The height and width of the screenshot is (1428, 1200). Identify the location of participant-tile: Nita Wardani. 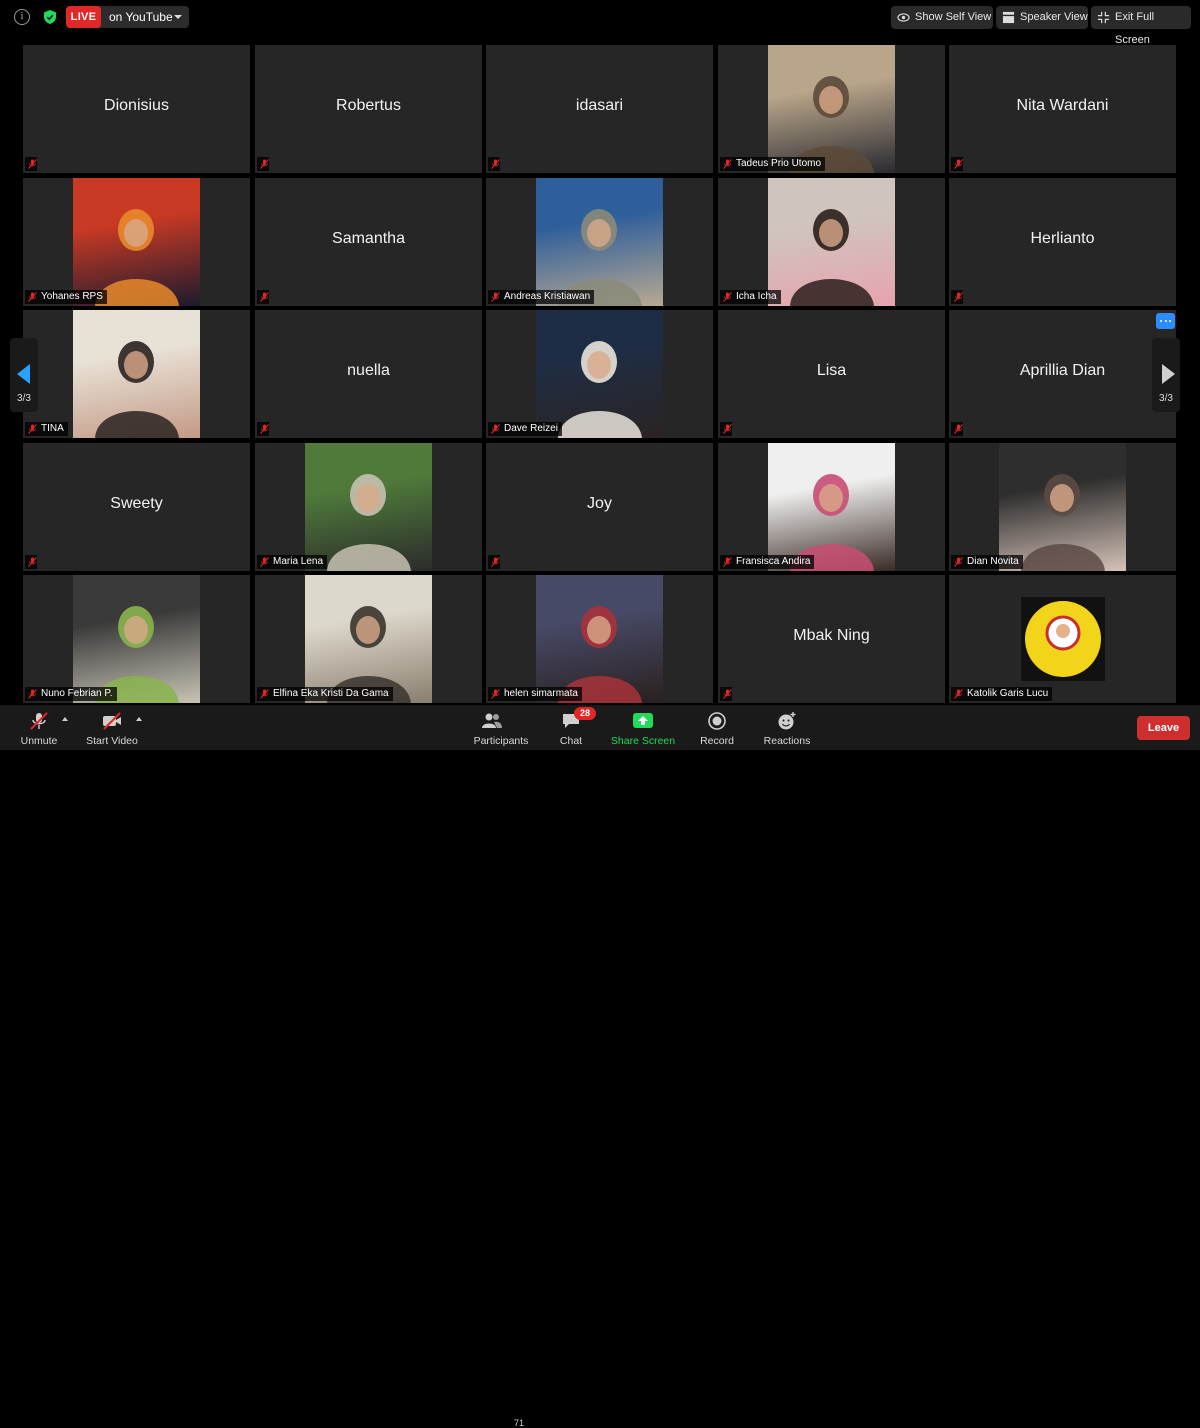
(1062, 109).